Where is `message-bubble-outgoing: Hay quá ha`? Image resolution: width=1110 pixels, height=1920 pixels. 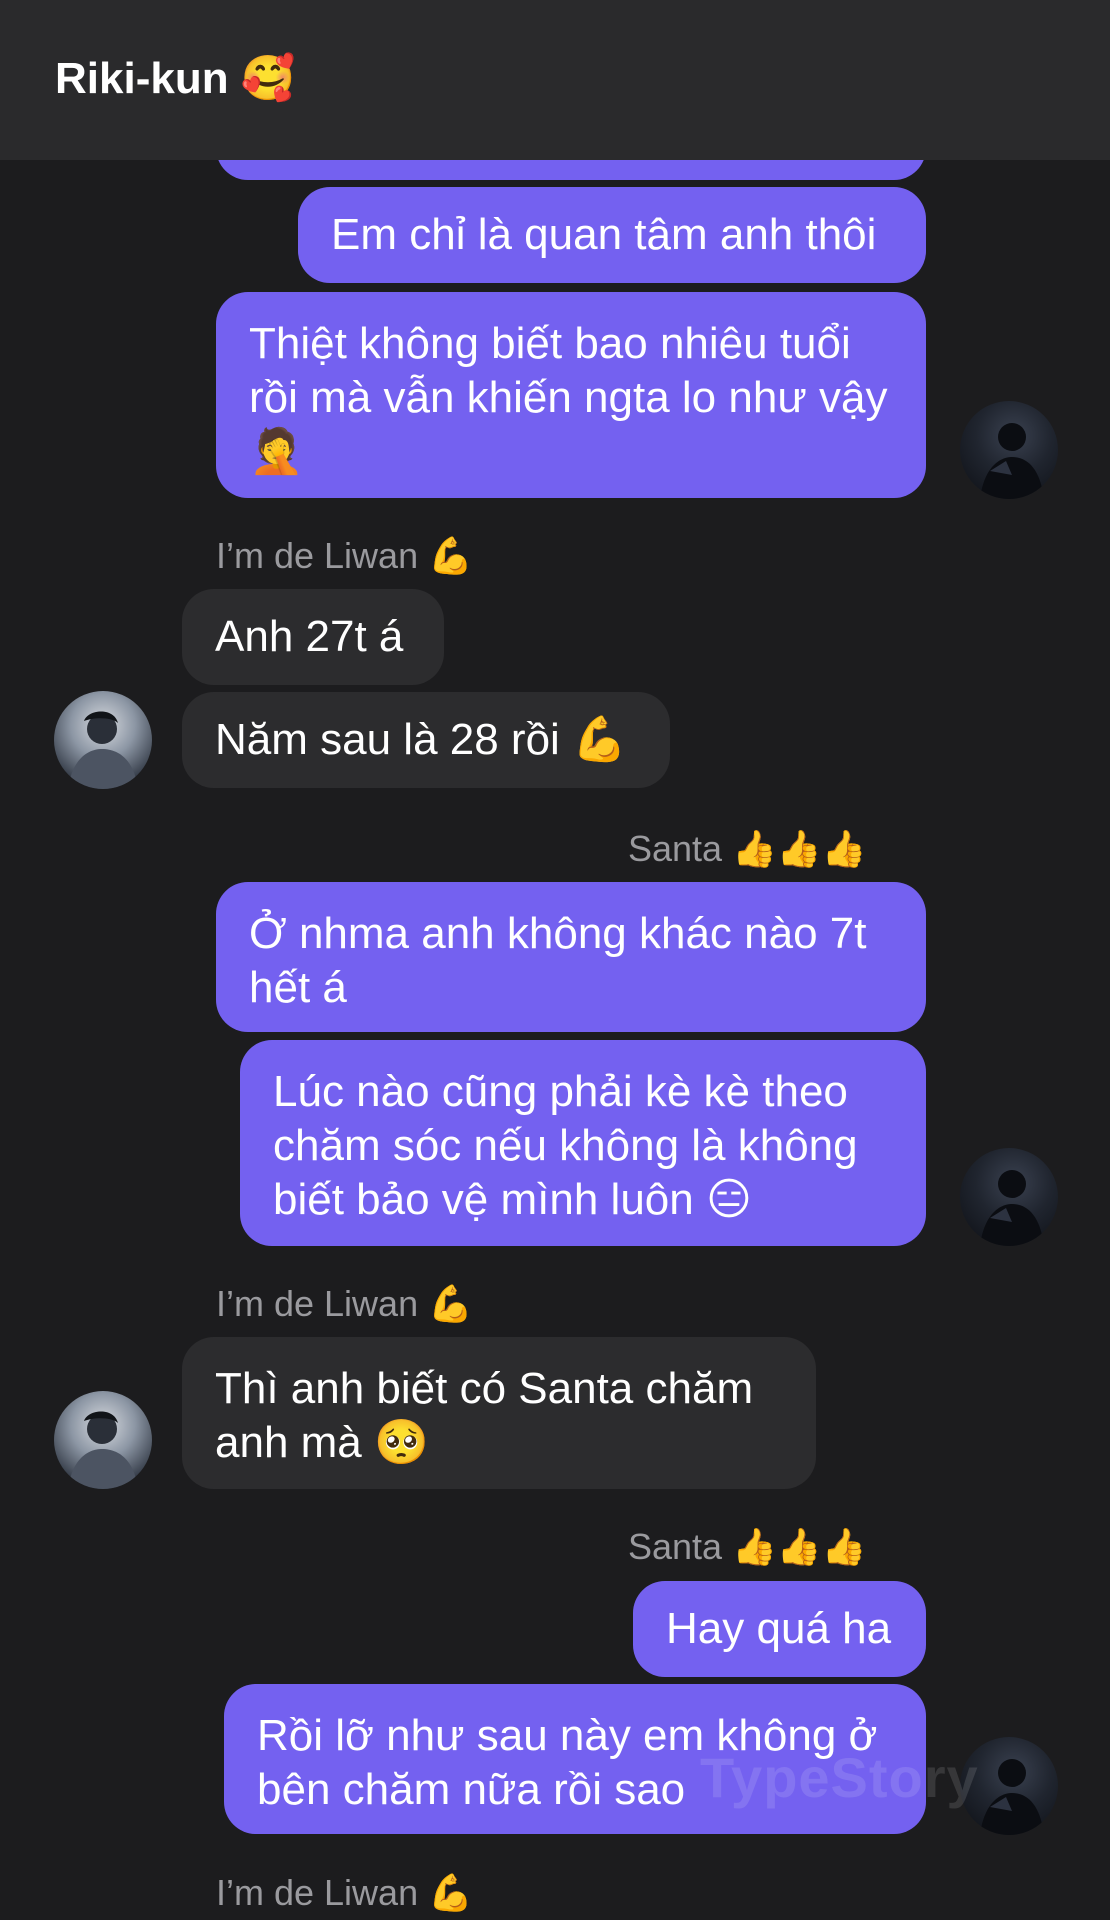 message-bubble-outgoing: Hay quá ha is located at coordinates (779, 1629).